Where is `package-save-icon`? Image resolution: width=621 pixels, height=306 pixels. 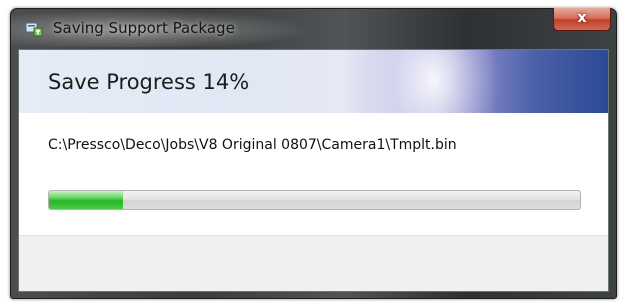 package-save-icon is located at coordinates (34, 29).